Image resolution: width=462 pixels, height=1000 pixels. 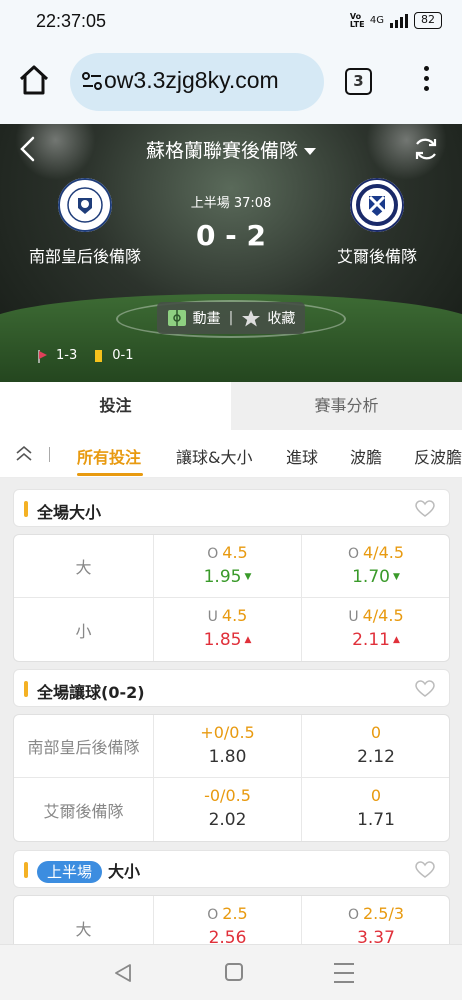 I want to click on tab-all-bets: 所有投注, so click(x=109, y=456).